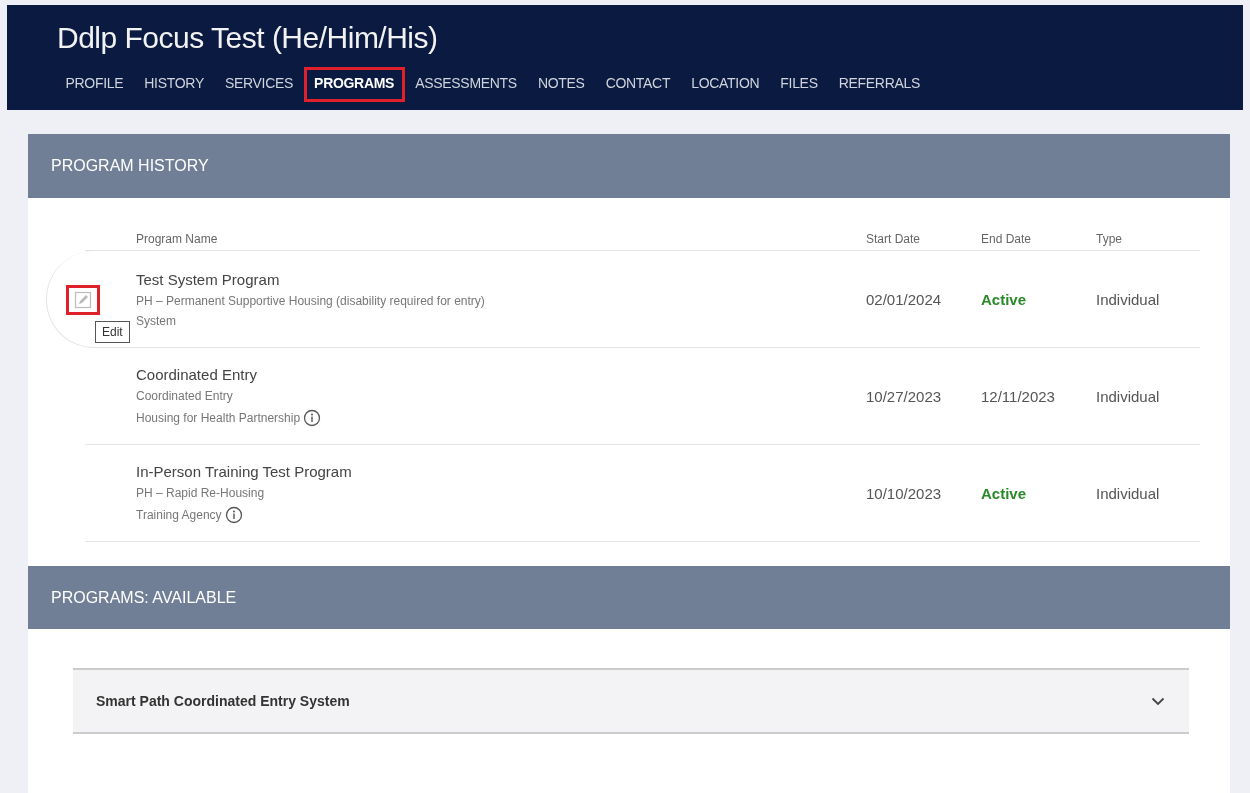 The height and width of the screenshot is (793, 1250). Describe the element at coordinates (799, 84) in the screenshot. I see `nav-tab: FILES` at that location.